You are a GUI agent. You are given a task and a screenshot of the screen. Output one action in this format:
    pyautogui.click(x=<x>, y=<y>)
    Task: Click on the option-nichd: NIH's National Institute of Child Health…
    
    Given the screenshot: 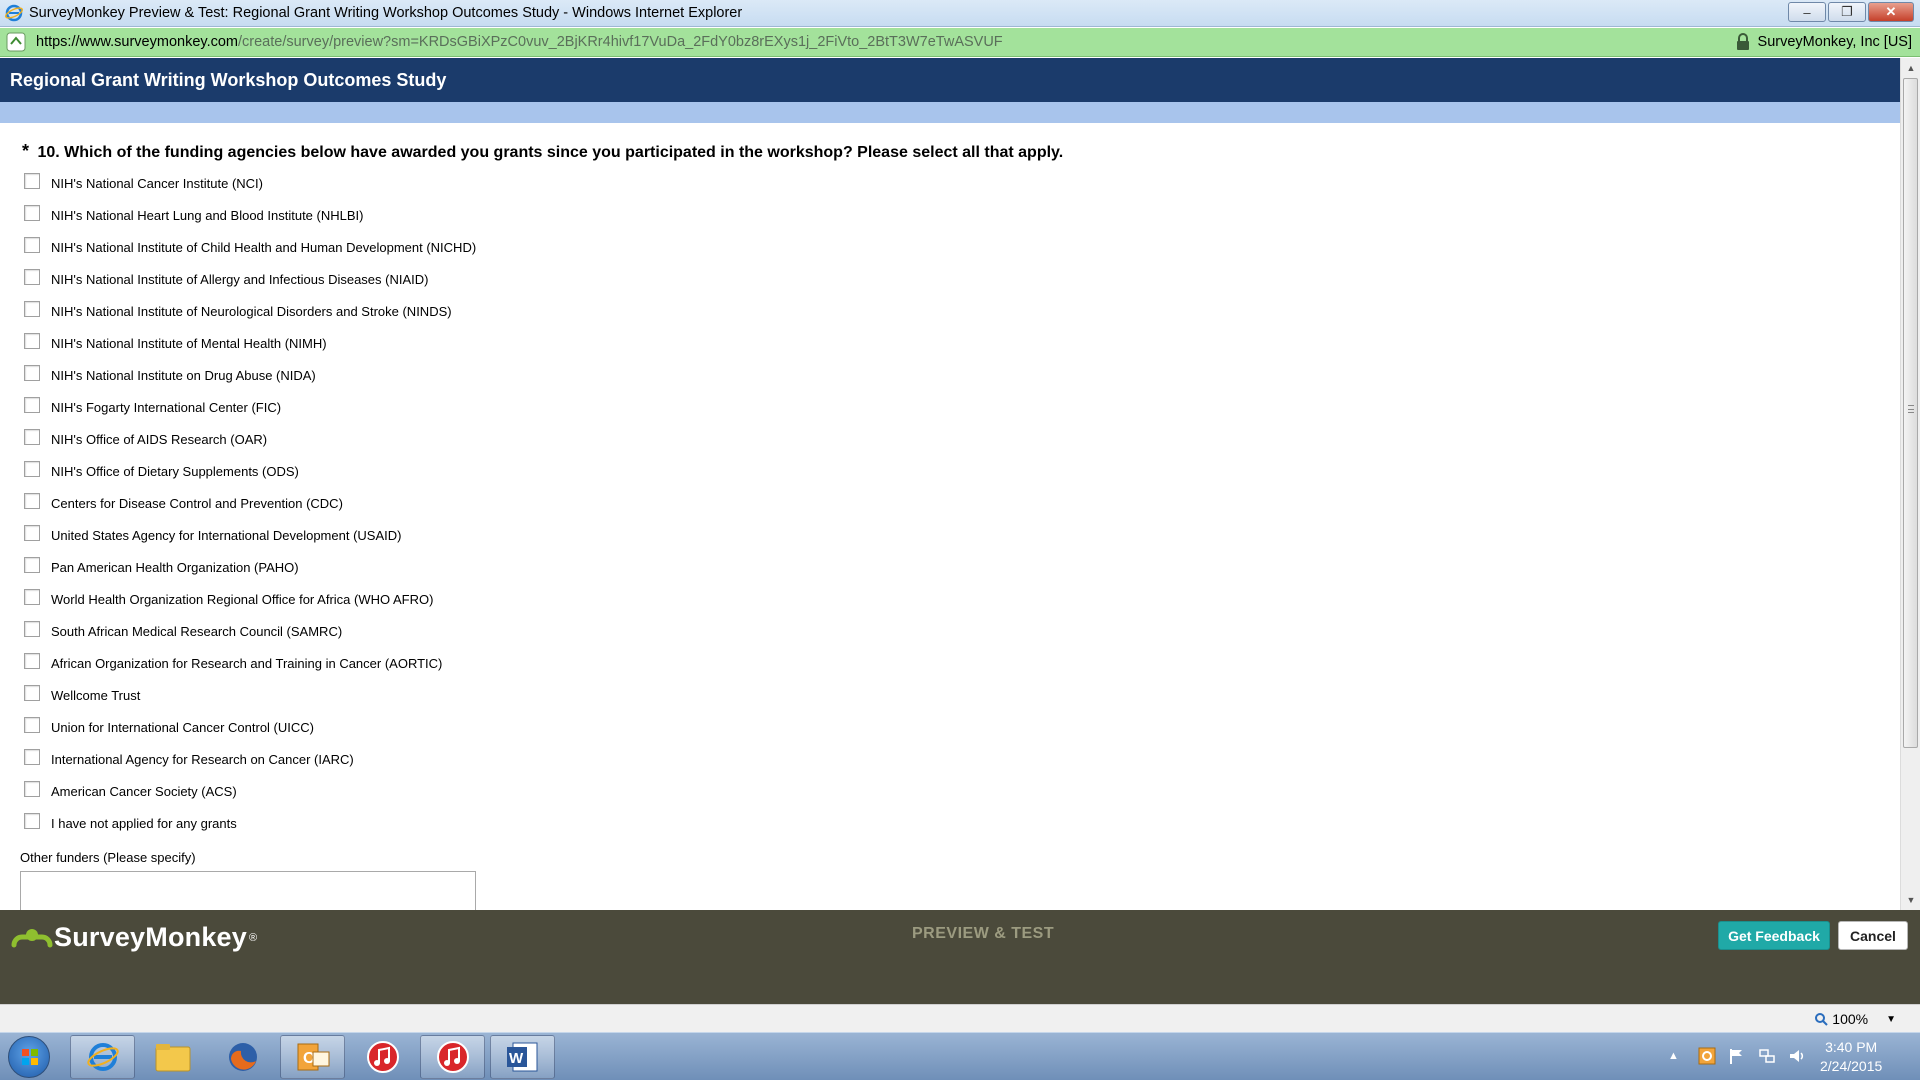 What is the action you would take?
    pyautogui.click(x=250, y=247)
    